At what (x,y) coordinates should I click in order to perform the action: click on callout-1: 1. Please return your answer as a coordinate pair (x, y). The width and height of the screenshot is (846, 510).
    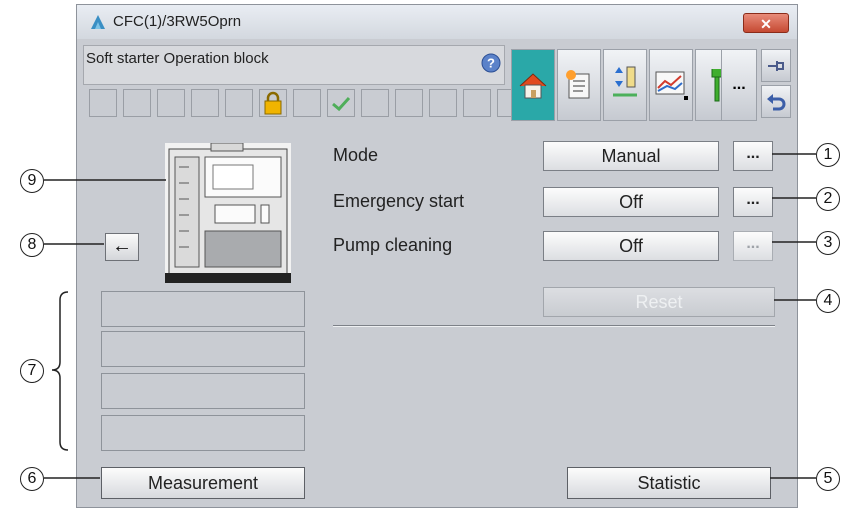
    Looking at the image, I should click on (828, 155).